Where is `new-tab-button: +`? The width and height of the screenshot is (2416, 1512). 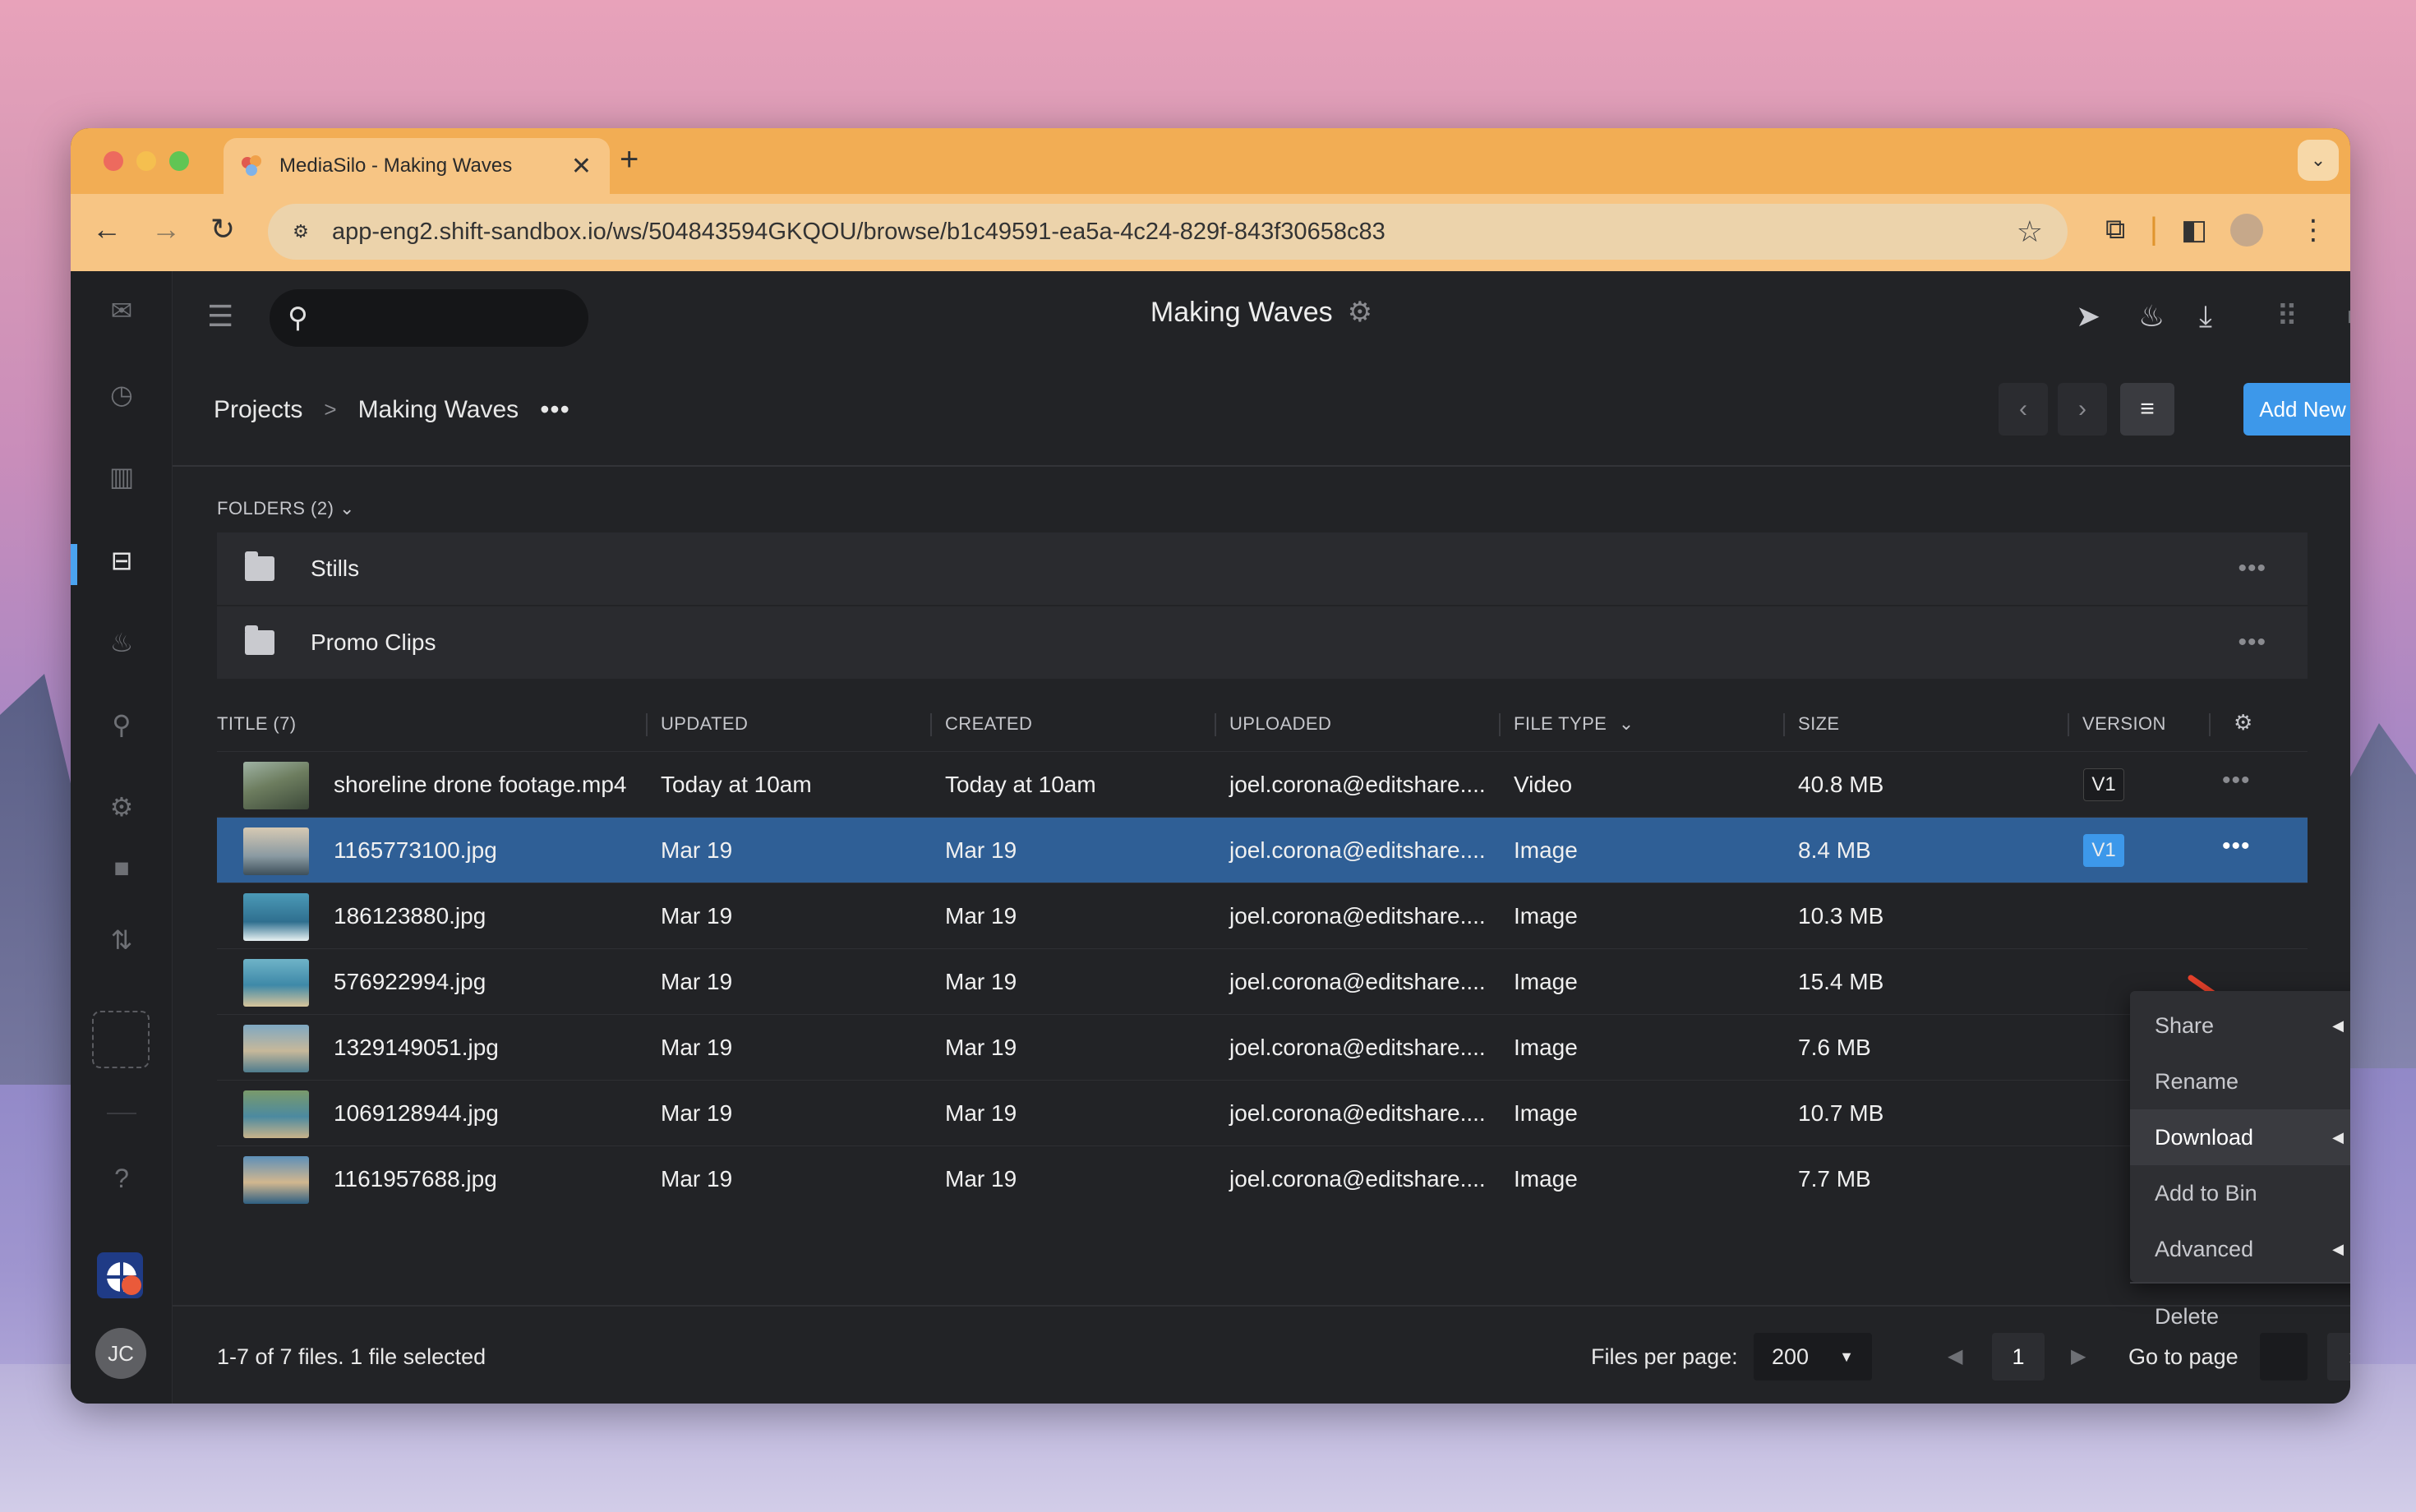
new-tab-button: + is located at coordinates (629, 160).